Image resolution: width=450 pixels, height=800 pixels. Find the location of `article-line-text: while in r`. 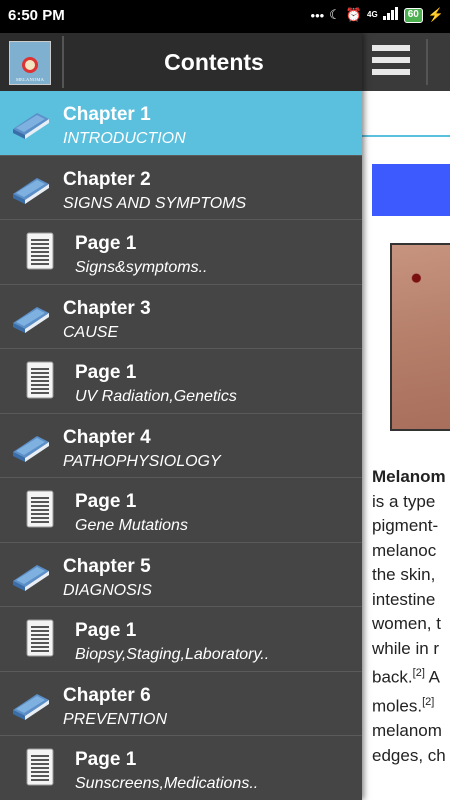

article-line-text: while in r is located at coordinates (406, 648).